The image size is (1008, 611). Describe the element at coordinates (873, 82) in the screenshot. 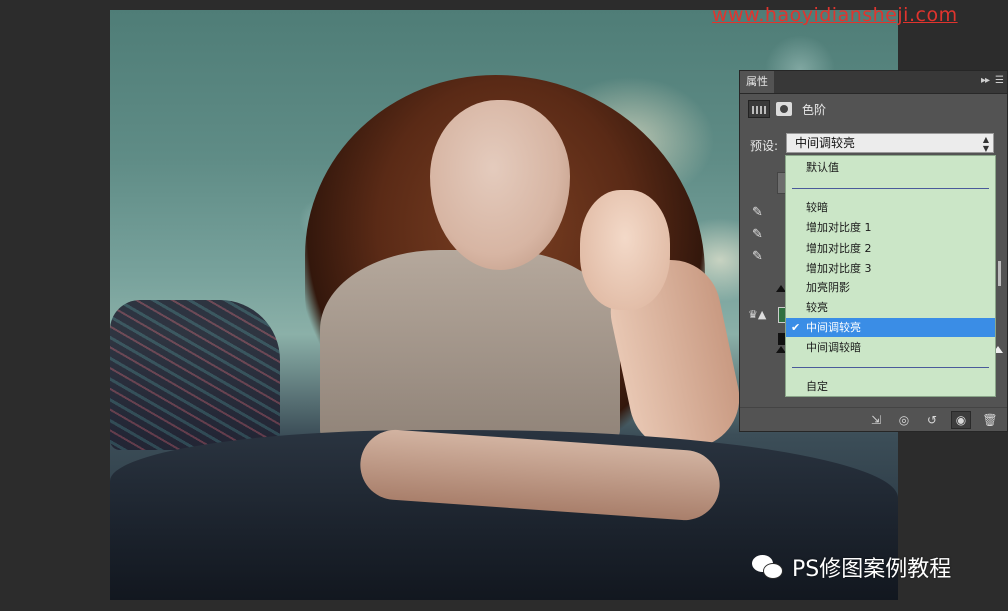

I see `panel-tabbar: 属性 ▸▸ ☰` at that location.